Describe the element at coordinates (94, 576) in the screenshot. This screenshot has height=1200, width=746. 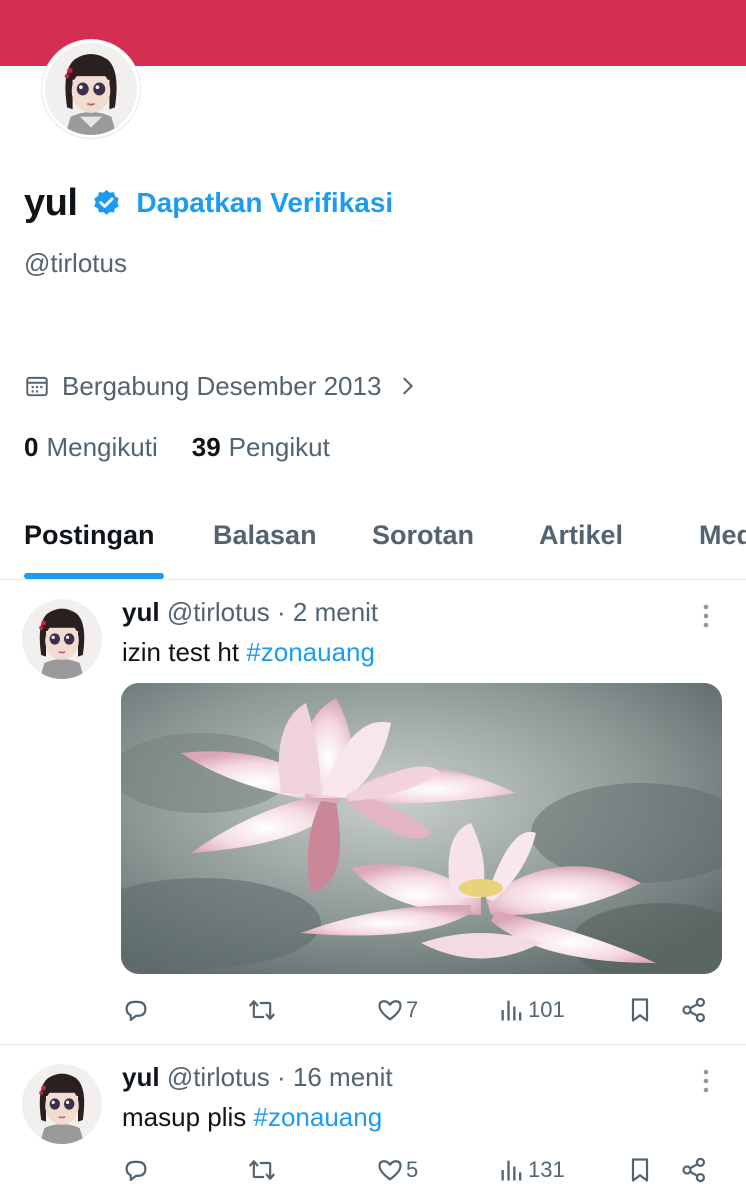
I see `active-tab-indicator` at that location.